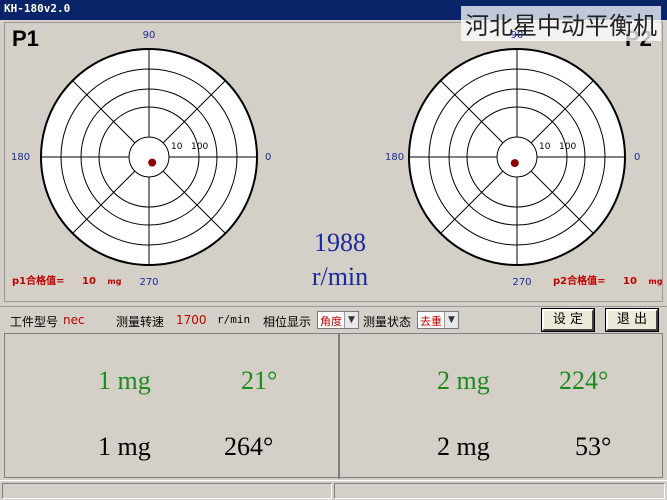 Image resolution: width=667 pixels, height=500 pixels. I want to click on p2-qualified-label: p2合格值=, so click(579, 281).